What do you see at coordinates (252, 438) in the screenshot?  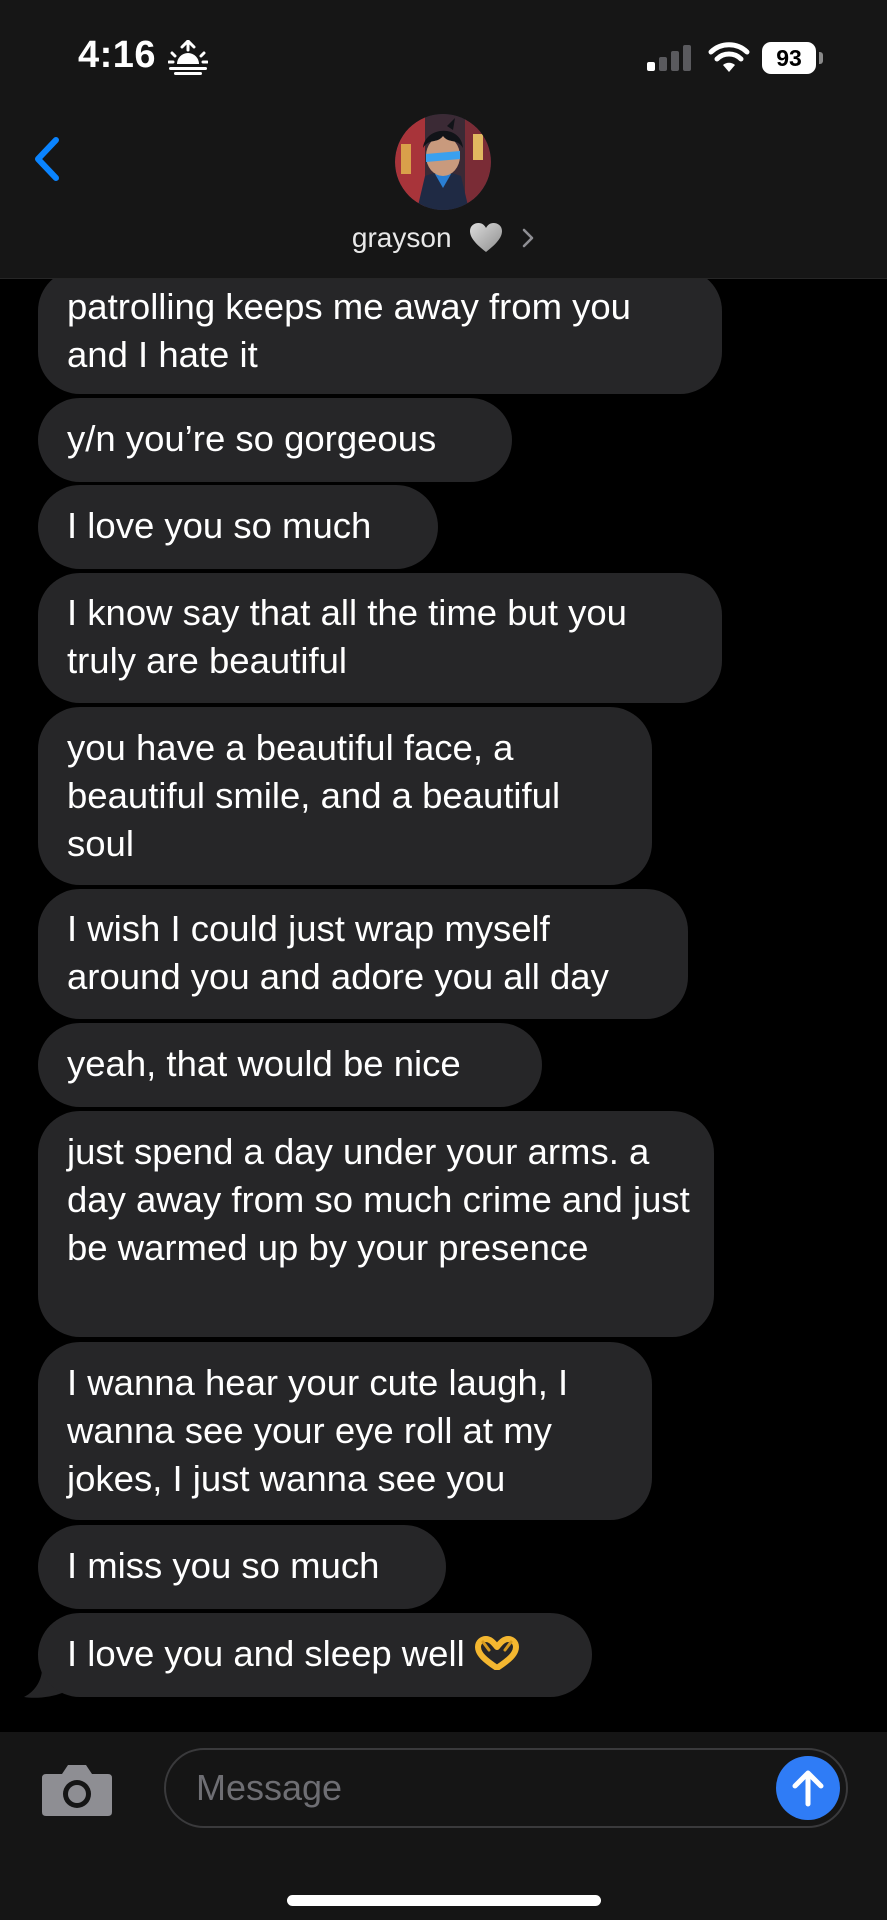 I see `message-text: y/n you’re so gorgeous` at bounding box center [252, 438].